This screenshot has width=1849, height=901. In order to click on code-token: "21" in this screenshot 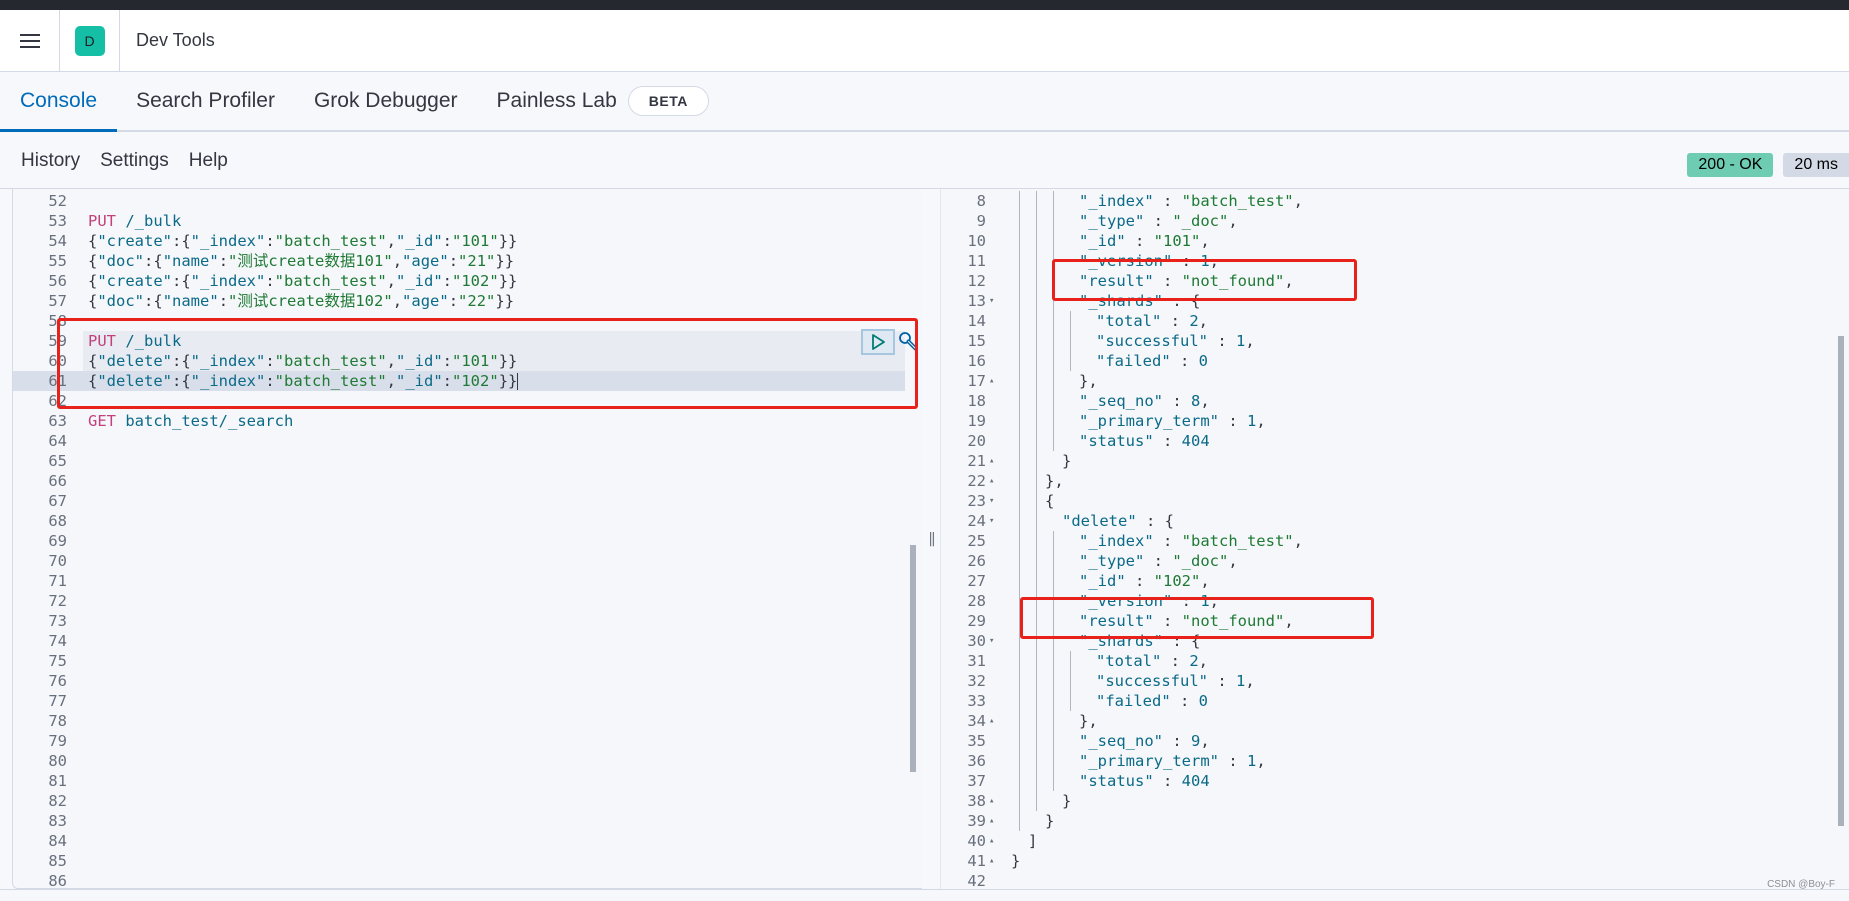, I will do `click(477, 261)`.